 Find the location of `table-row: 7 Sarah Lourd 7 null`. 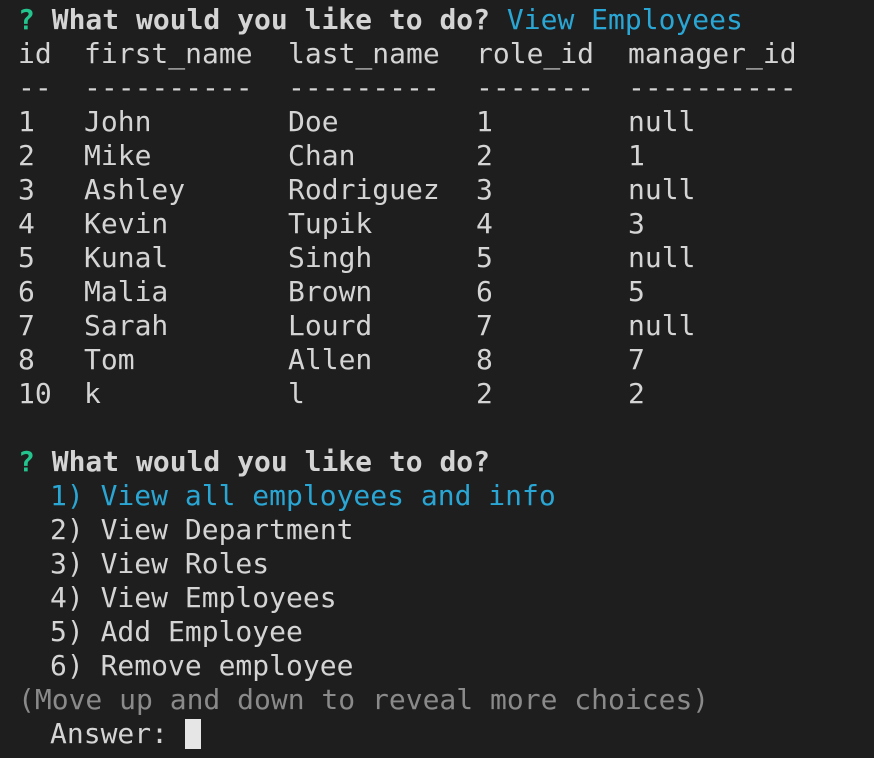

table-row: 7 Sarah Lourd 7 null is located at coordinates (446, 326).